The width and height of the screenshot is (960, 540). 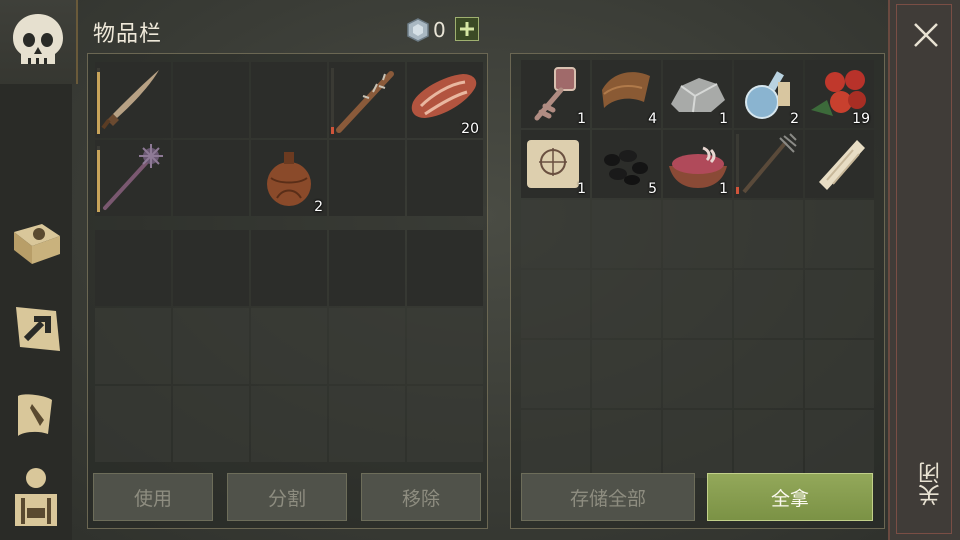 What do you see at coordinates (470, 129) in the screenshot?
I see `item-quantity: 20` at bounding box center [470, 129].